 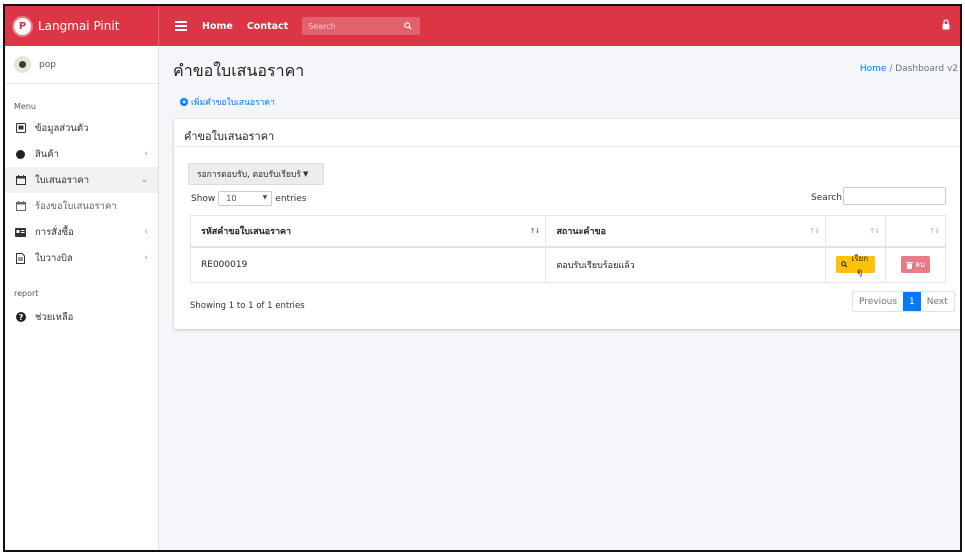 I want to click on cart-card-icon, so click(x=20, y=232).